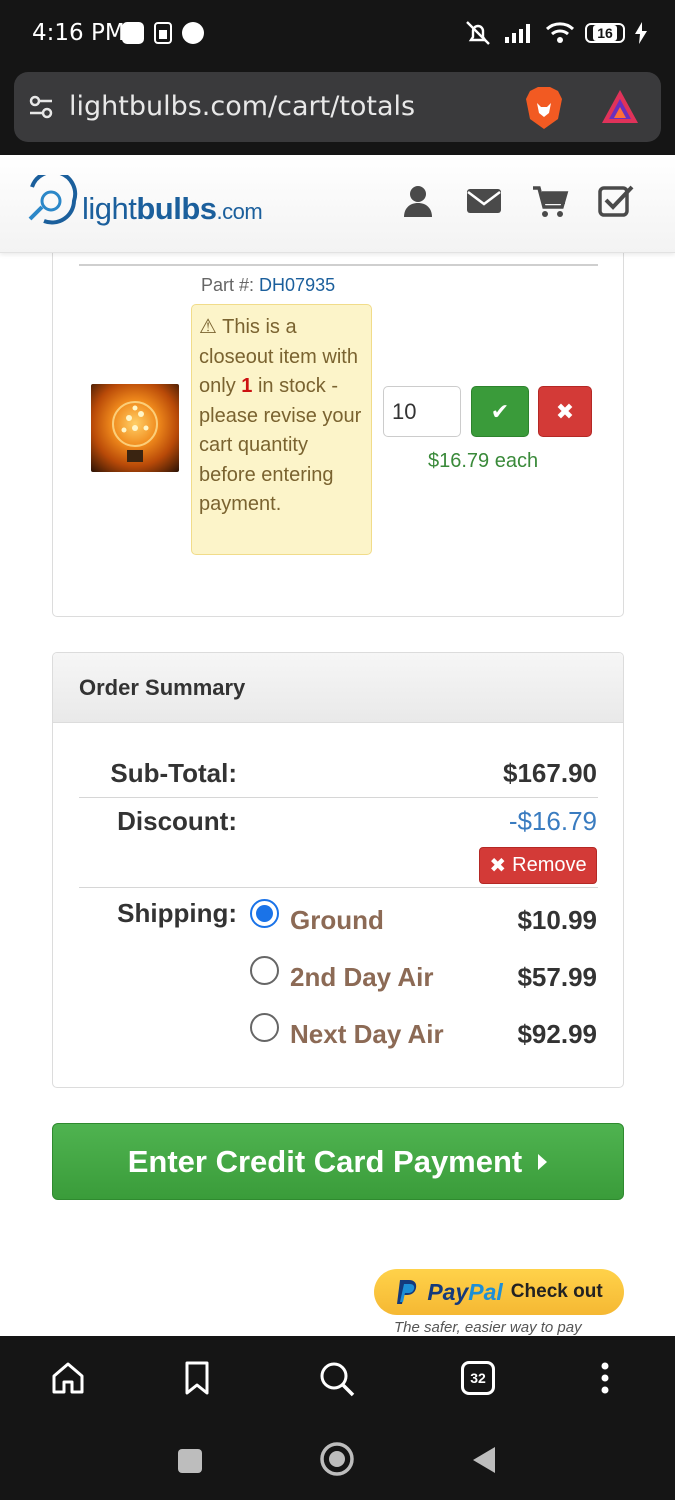 Image resolution: width=675 pixels, height=1500 pixels. I want to click on shipping-label: Shipping:, so click(177, 913).